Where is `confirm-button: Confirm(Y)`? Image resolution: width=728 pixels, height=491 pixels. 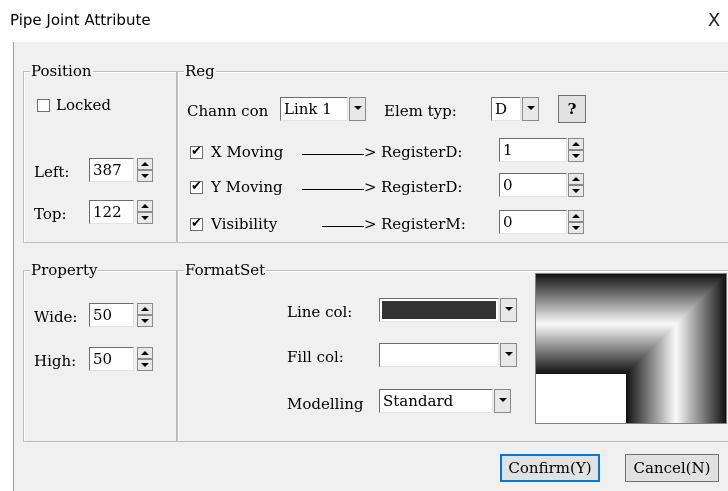
confirm-button: Confirm(Y) is located at coordinates (550, 468).